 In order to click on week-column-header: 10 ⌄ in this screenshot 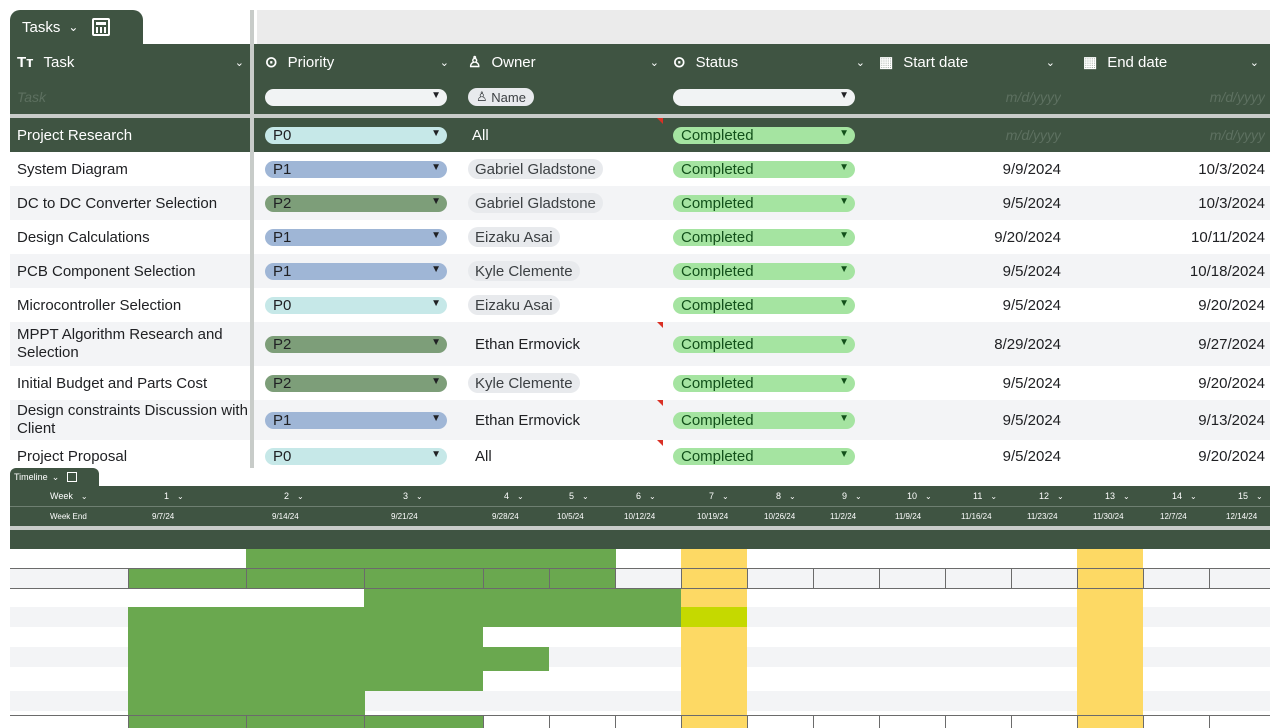, I will do `click(919, 496)`.